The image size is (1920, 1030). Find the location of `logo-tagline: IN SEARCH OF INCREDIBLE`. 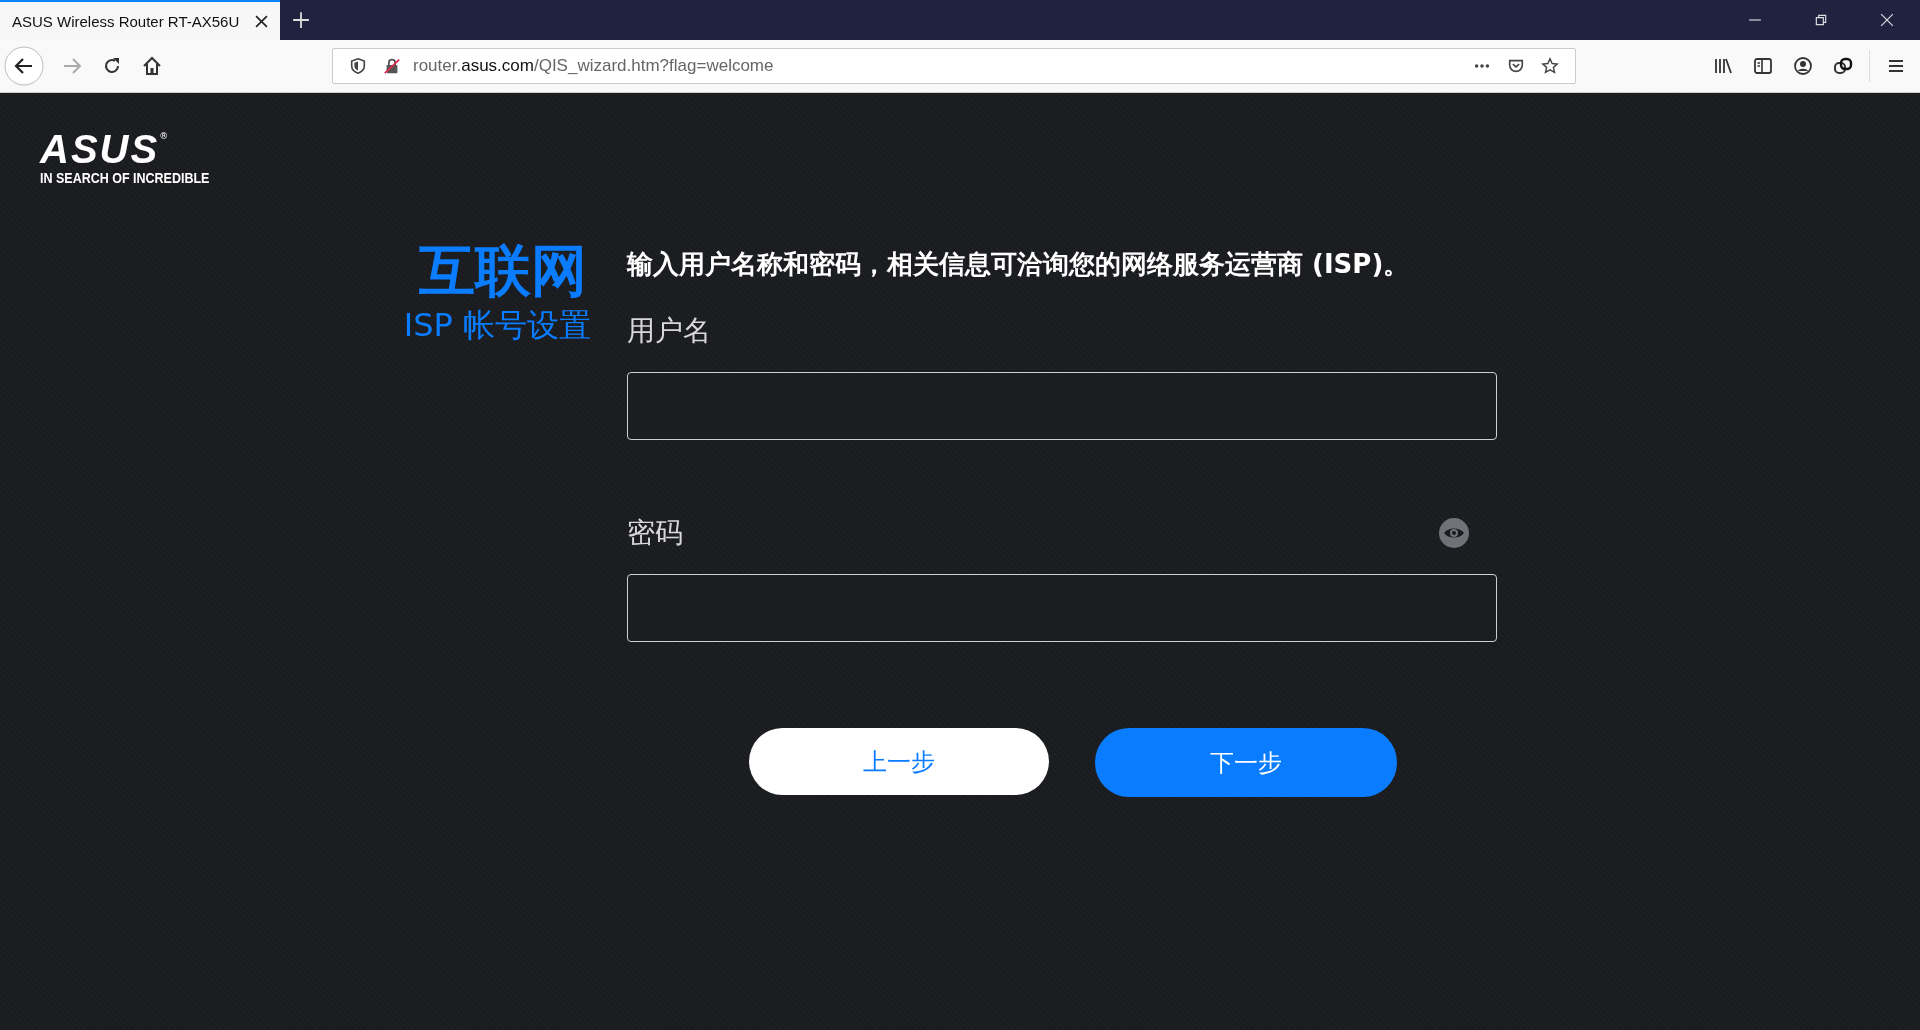

logo-tagline: IN SEARCH OF INCREDIBLE is located at coordinates (125, 178).